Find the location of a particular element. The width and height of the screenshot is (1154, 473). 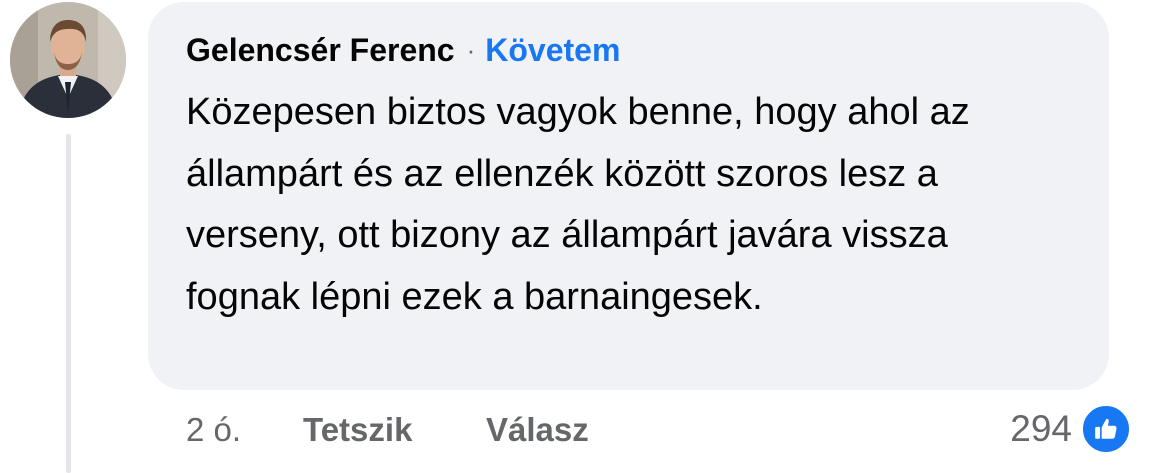

thread-connector-line is located at coordinates (68, 303).